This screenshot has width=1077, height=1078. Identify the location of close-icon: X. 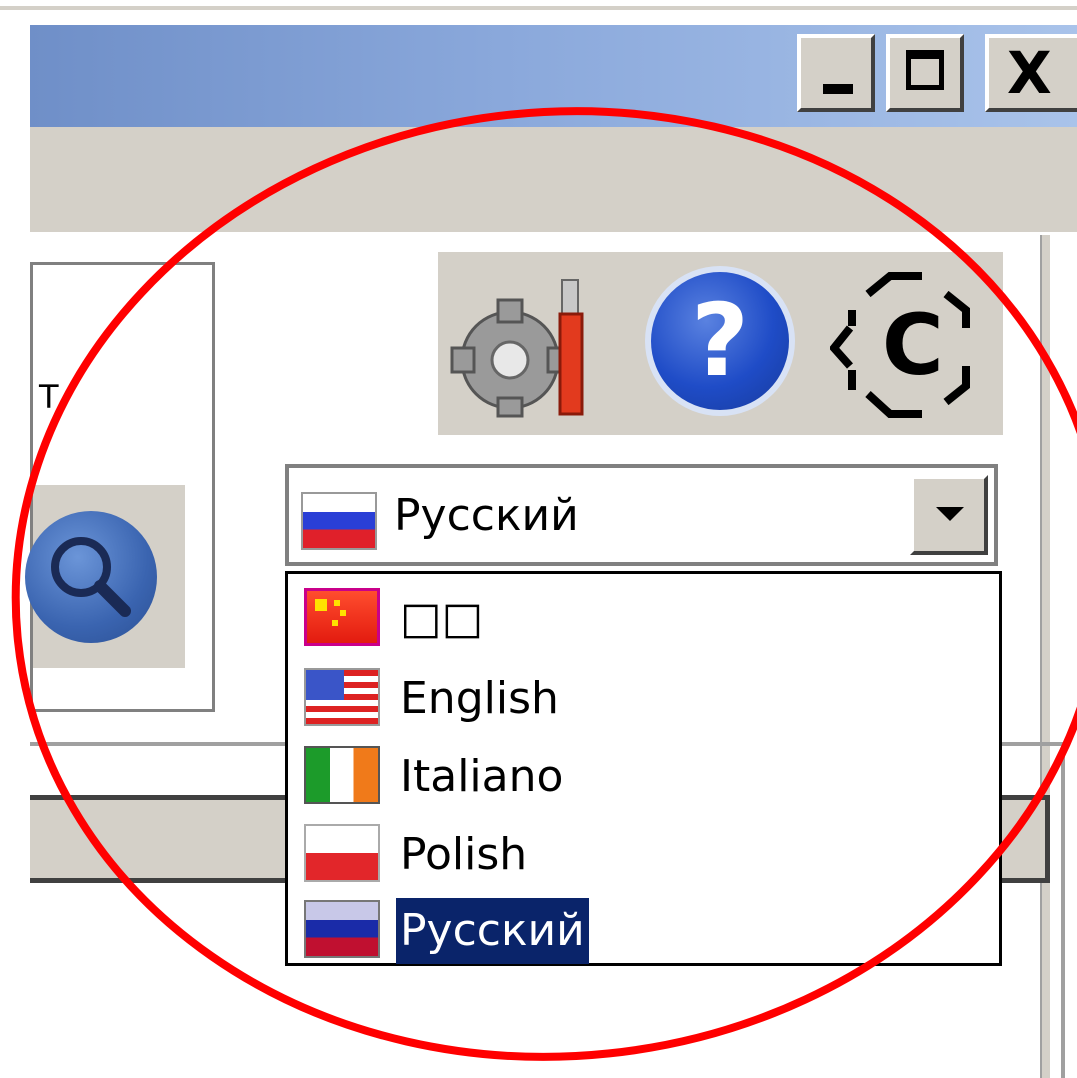
(1029, 73).